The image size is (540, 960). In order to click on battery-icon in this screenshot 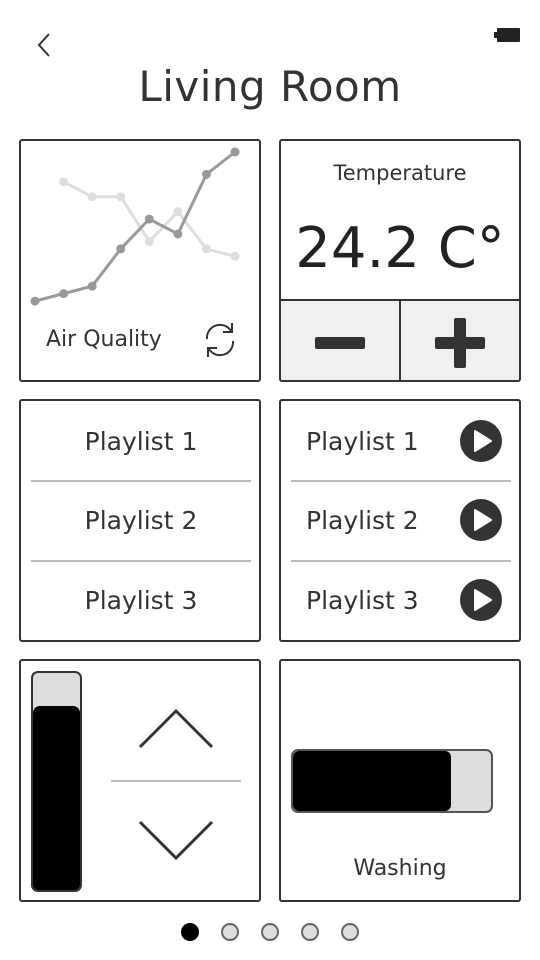, I will do `click(507, 35)`.